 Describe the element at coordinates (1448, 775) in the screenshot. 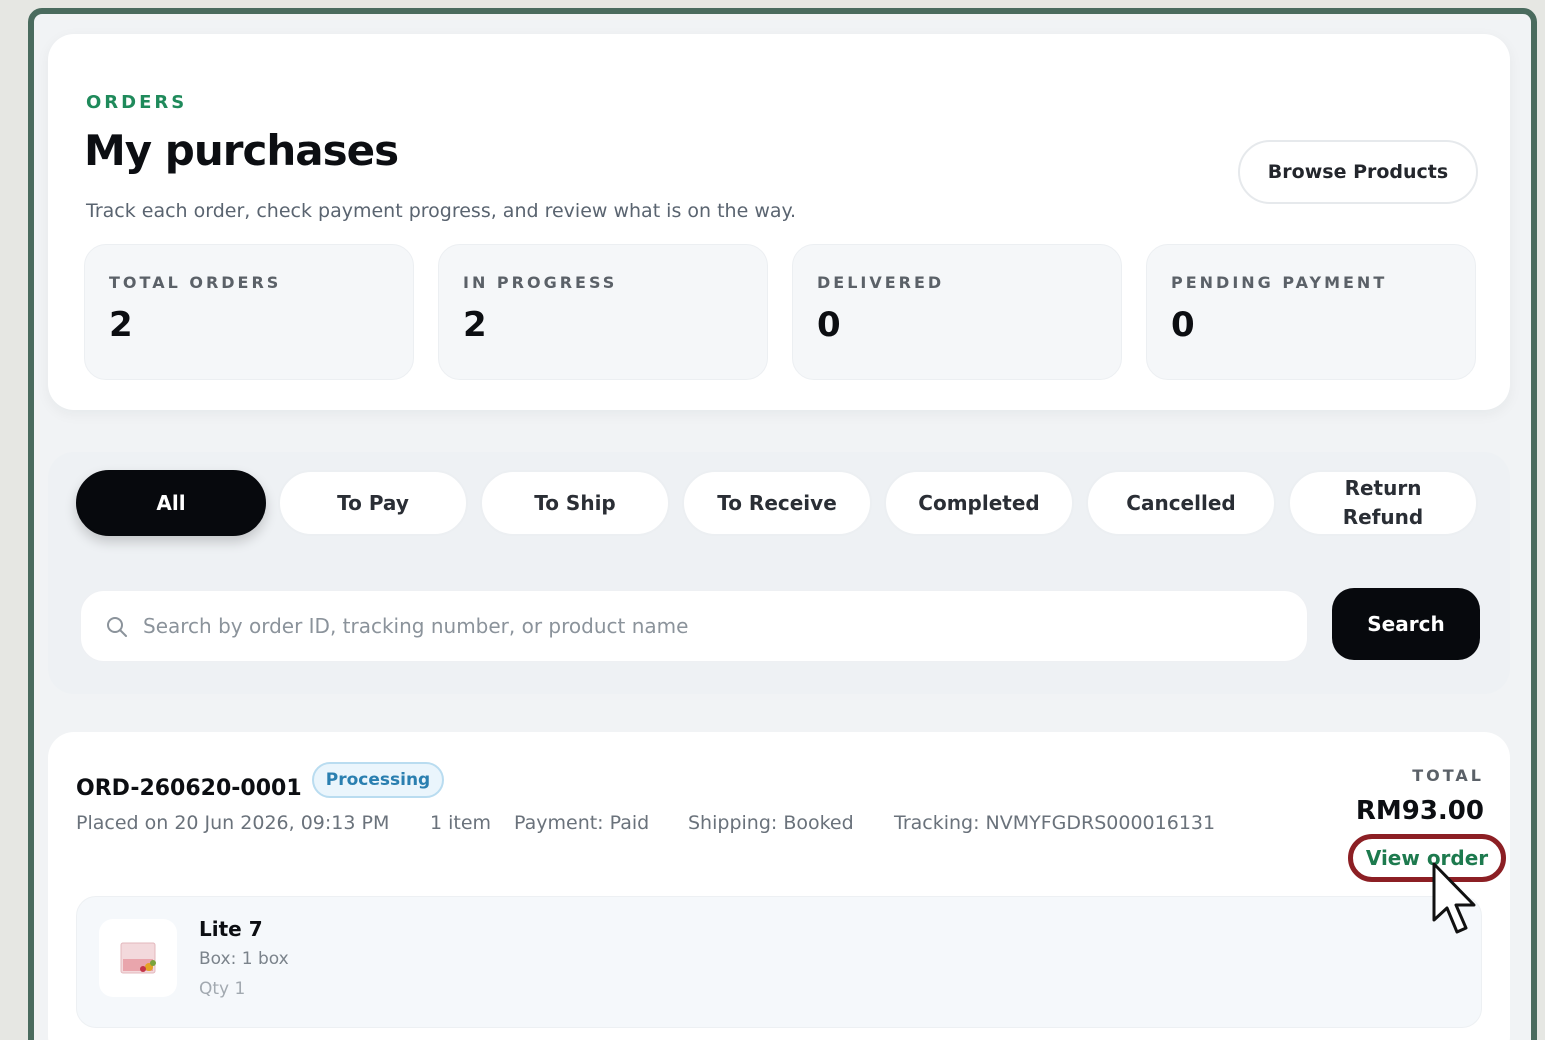

I see `total-label: TOTAL` at that location.